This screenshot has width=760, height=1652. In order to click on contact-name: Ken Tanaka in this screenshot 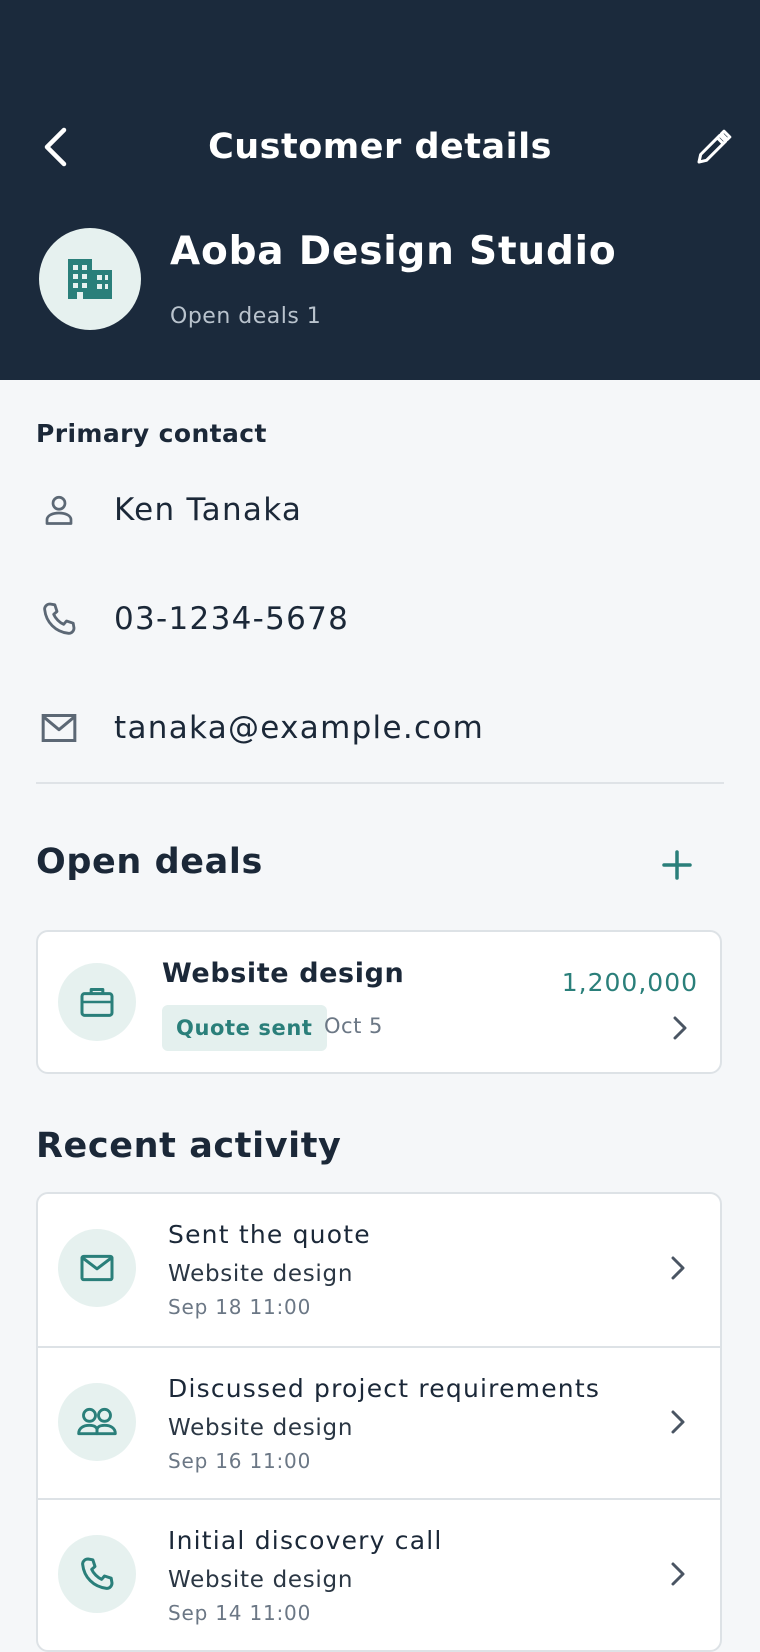, I will do `click(208, 510)`.